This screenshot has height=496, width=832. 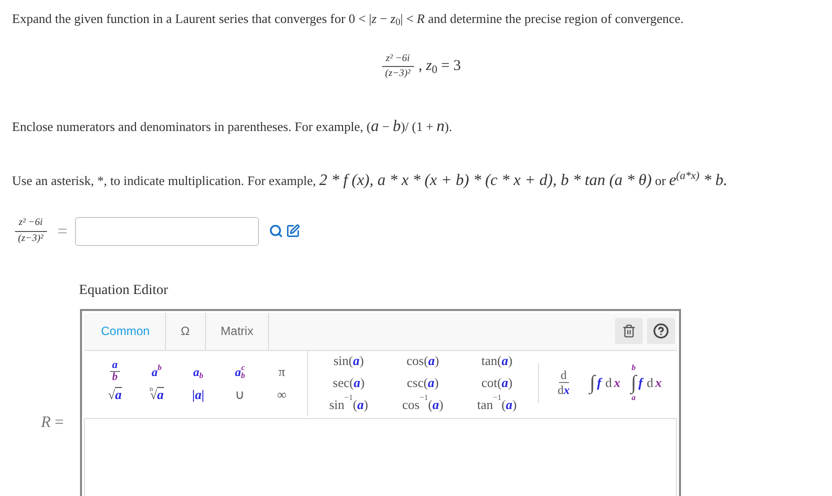 I want to click on palette-function: csc(a), so click(x=423, y=383).